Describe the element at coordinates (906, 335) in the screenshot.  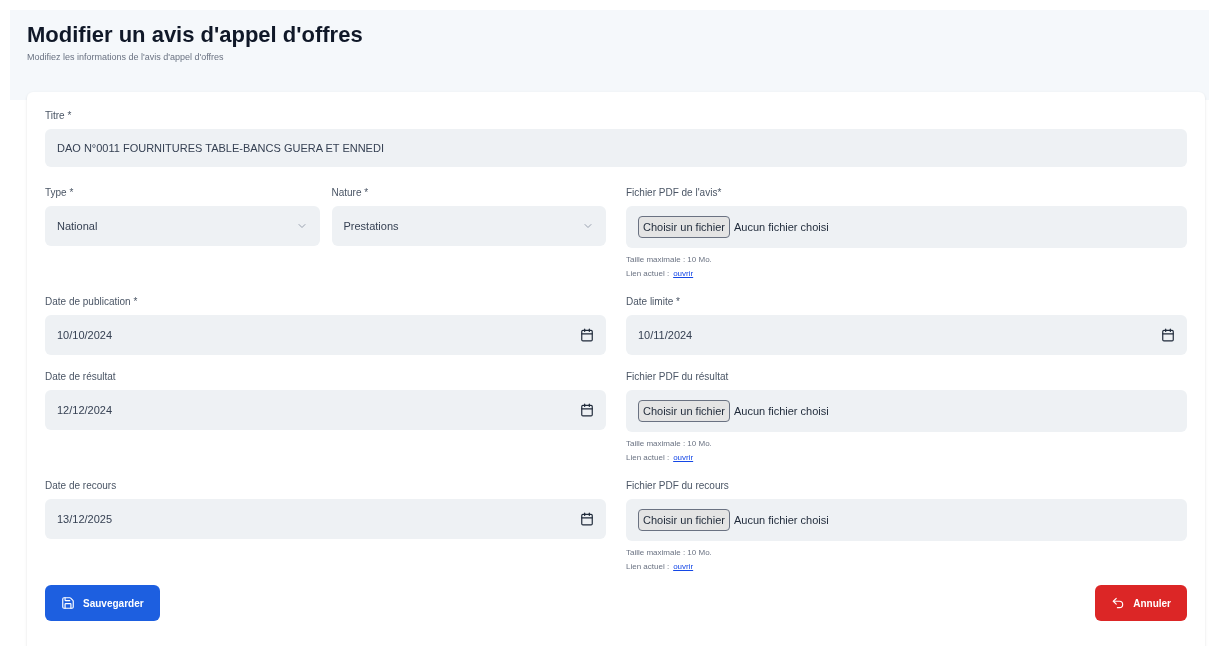
I see `date-field: 10/11/2024` at that location.